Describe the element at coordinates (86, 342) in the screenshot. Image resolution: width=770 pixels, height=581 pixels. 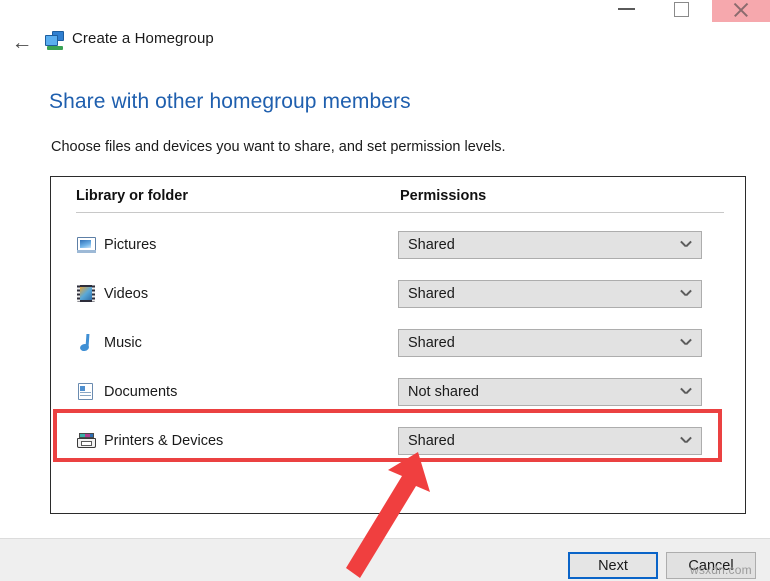
I see `music-icon` at that location.